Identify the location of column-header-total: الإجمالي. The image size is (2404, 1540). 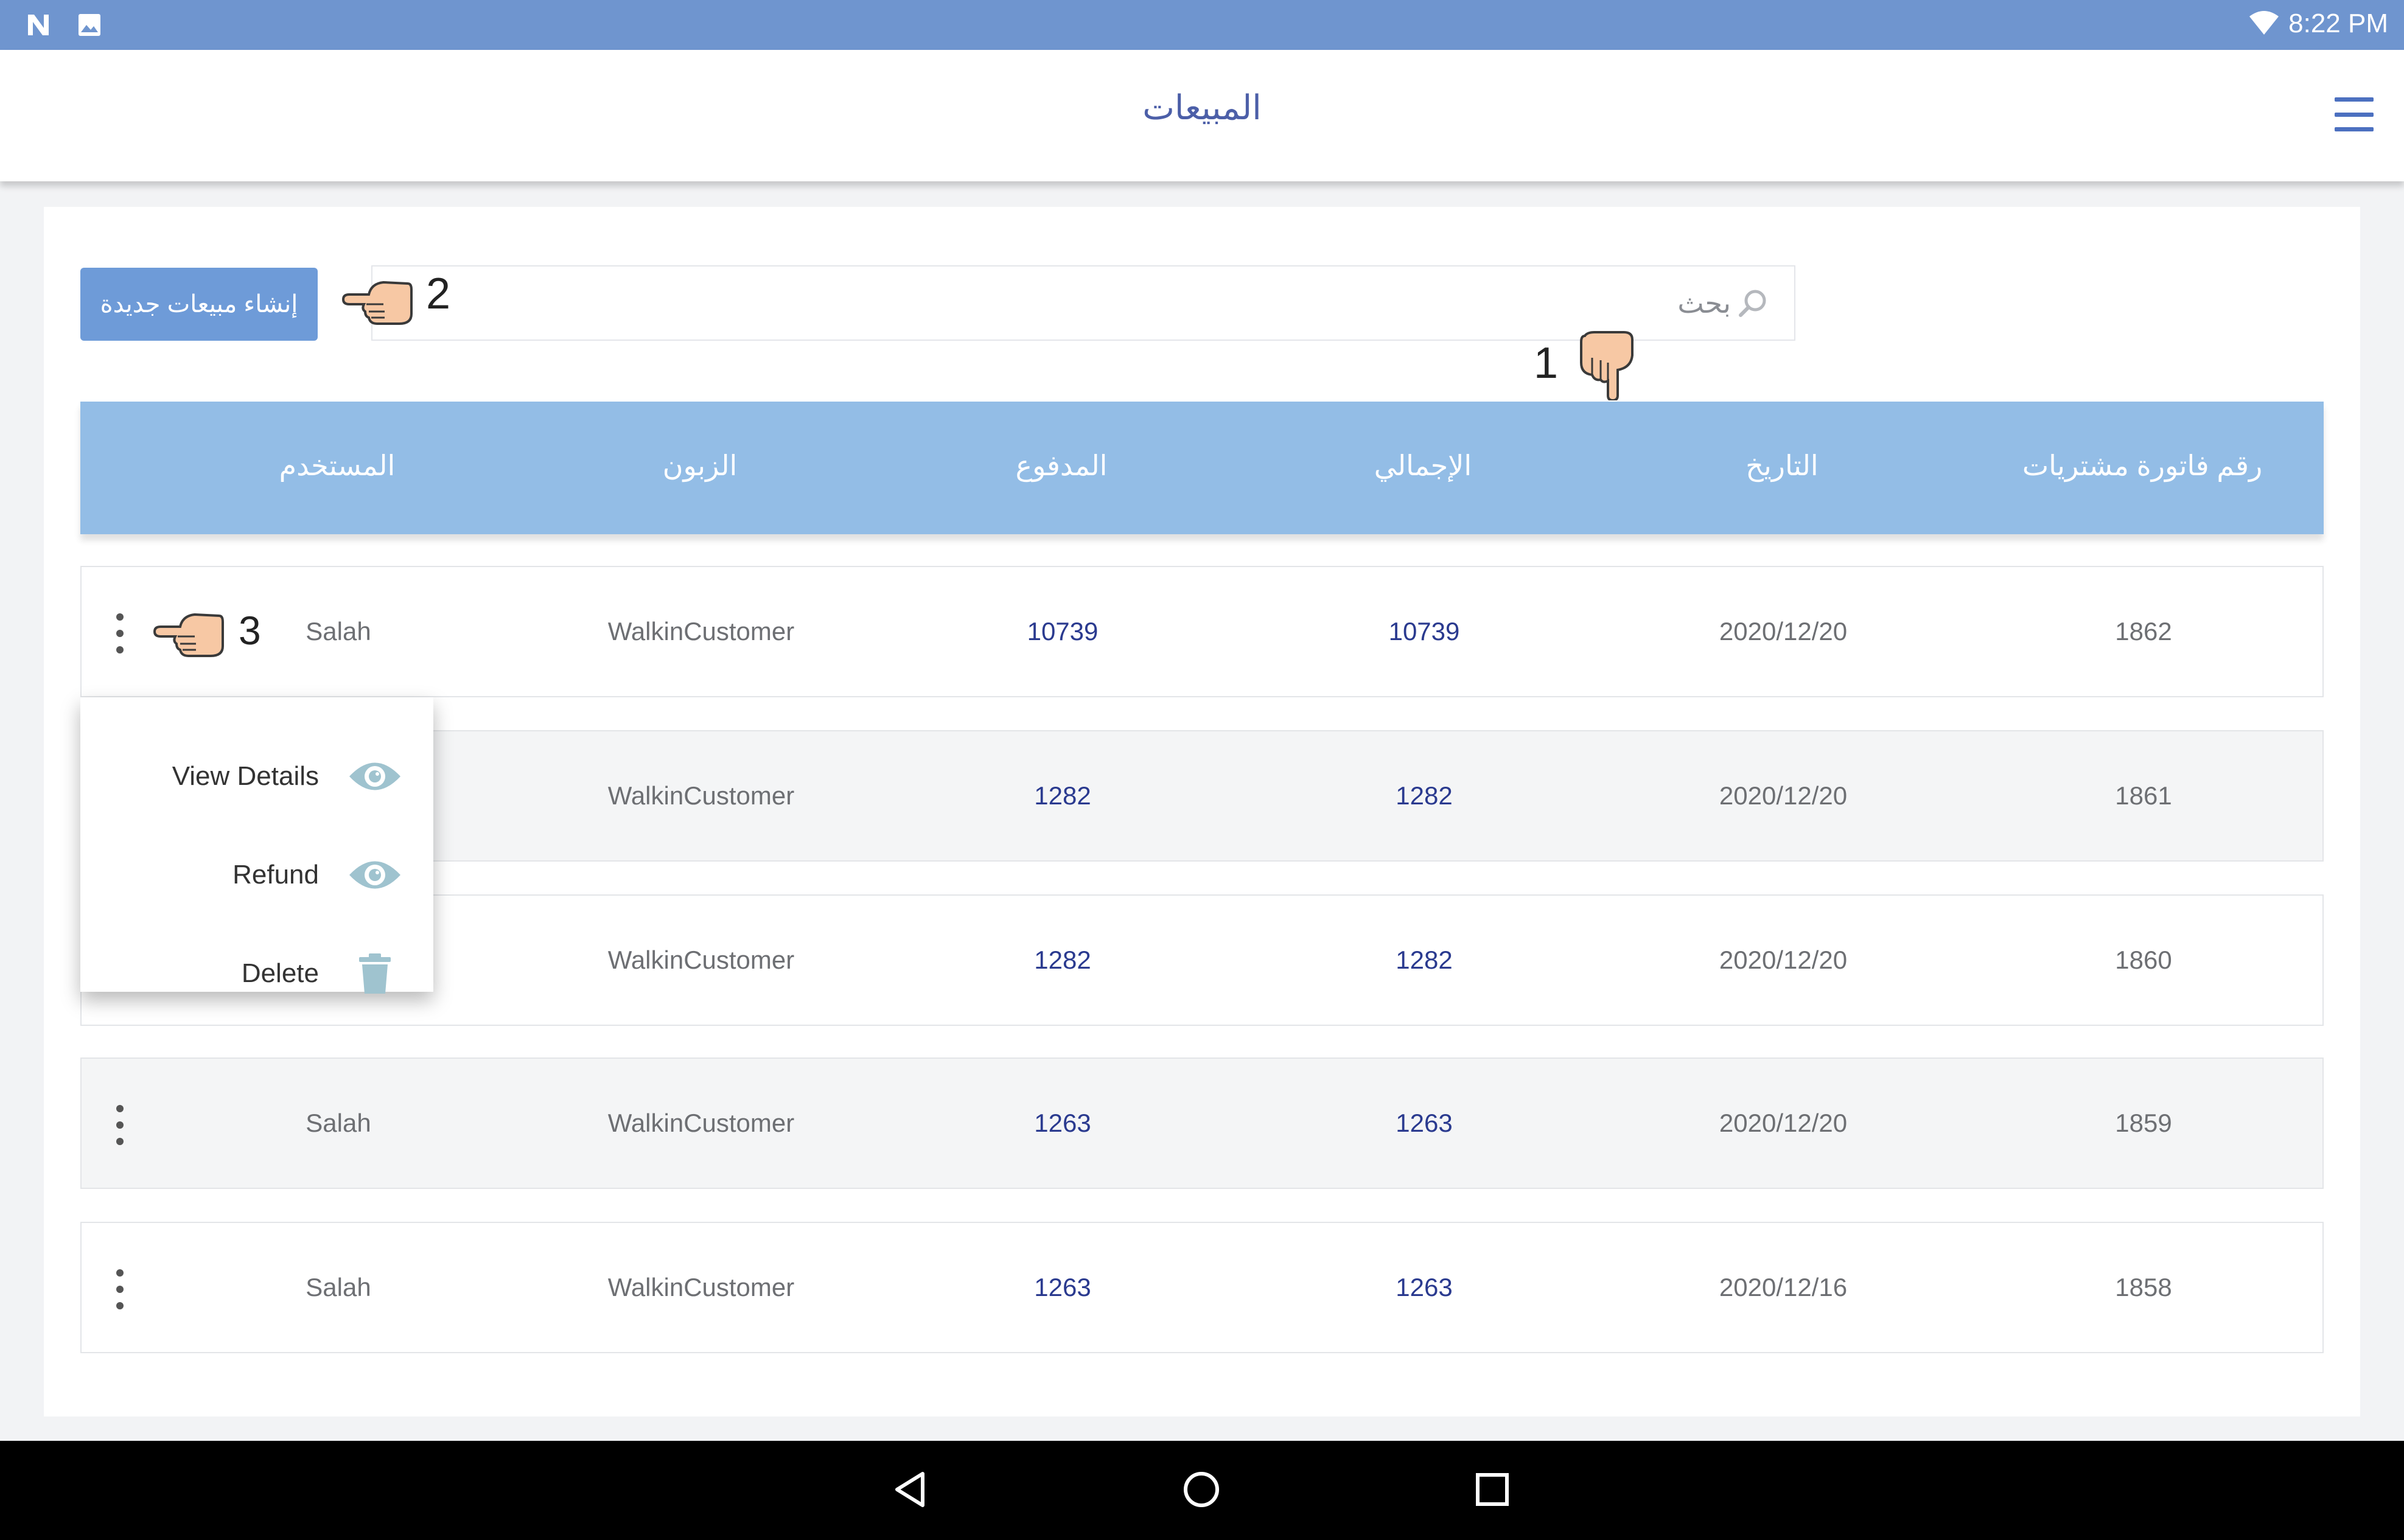
(1423, 465).